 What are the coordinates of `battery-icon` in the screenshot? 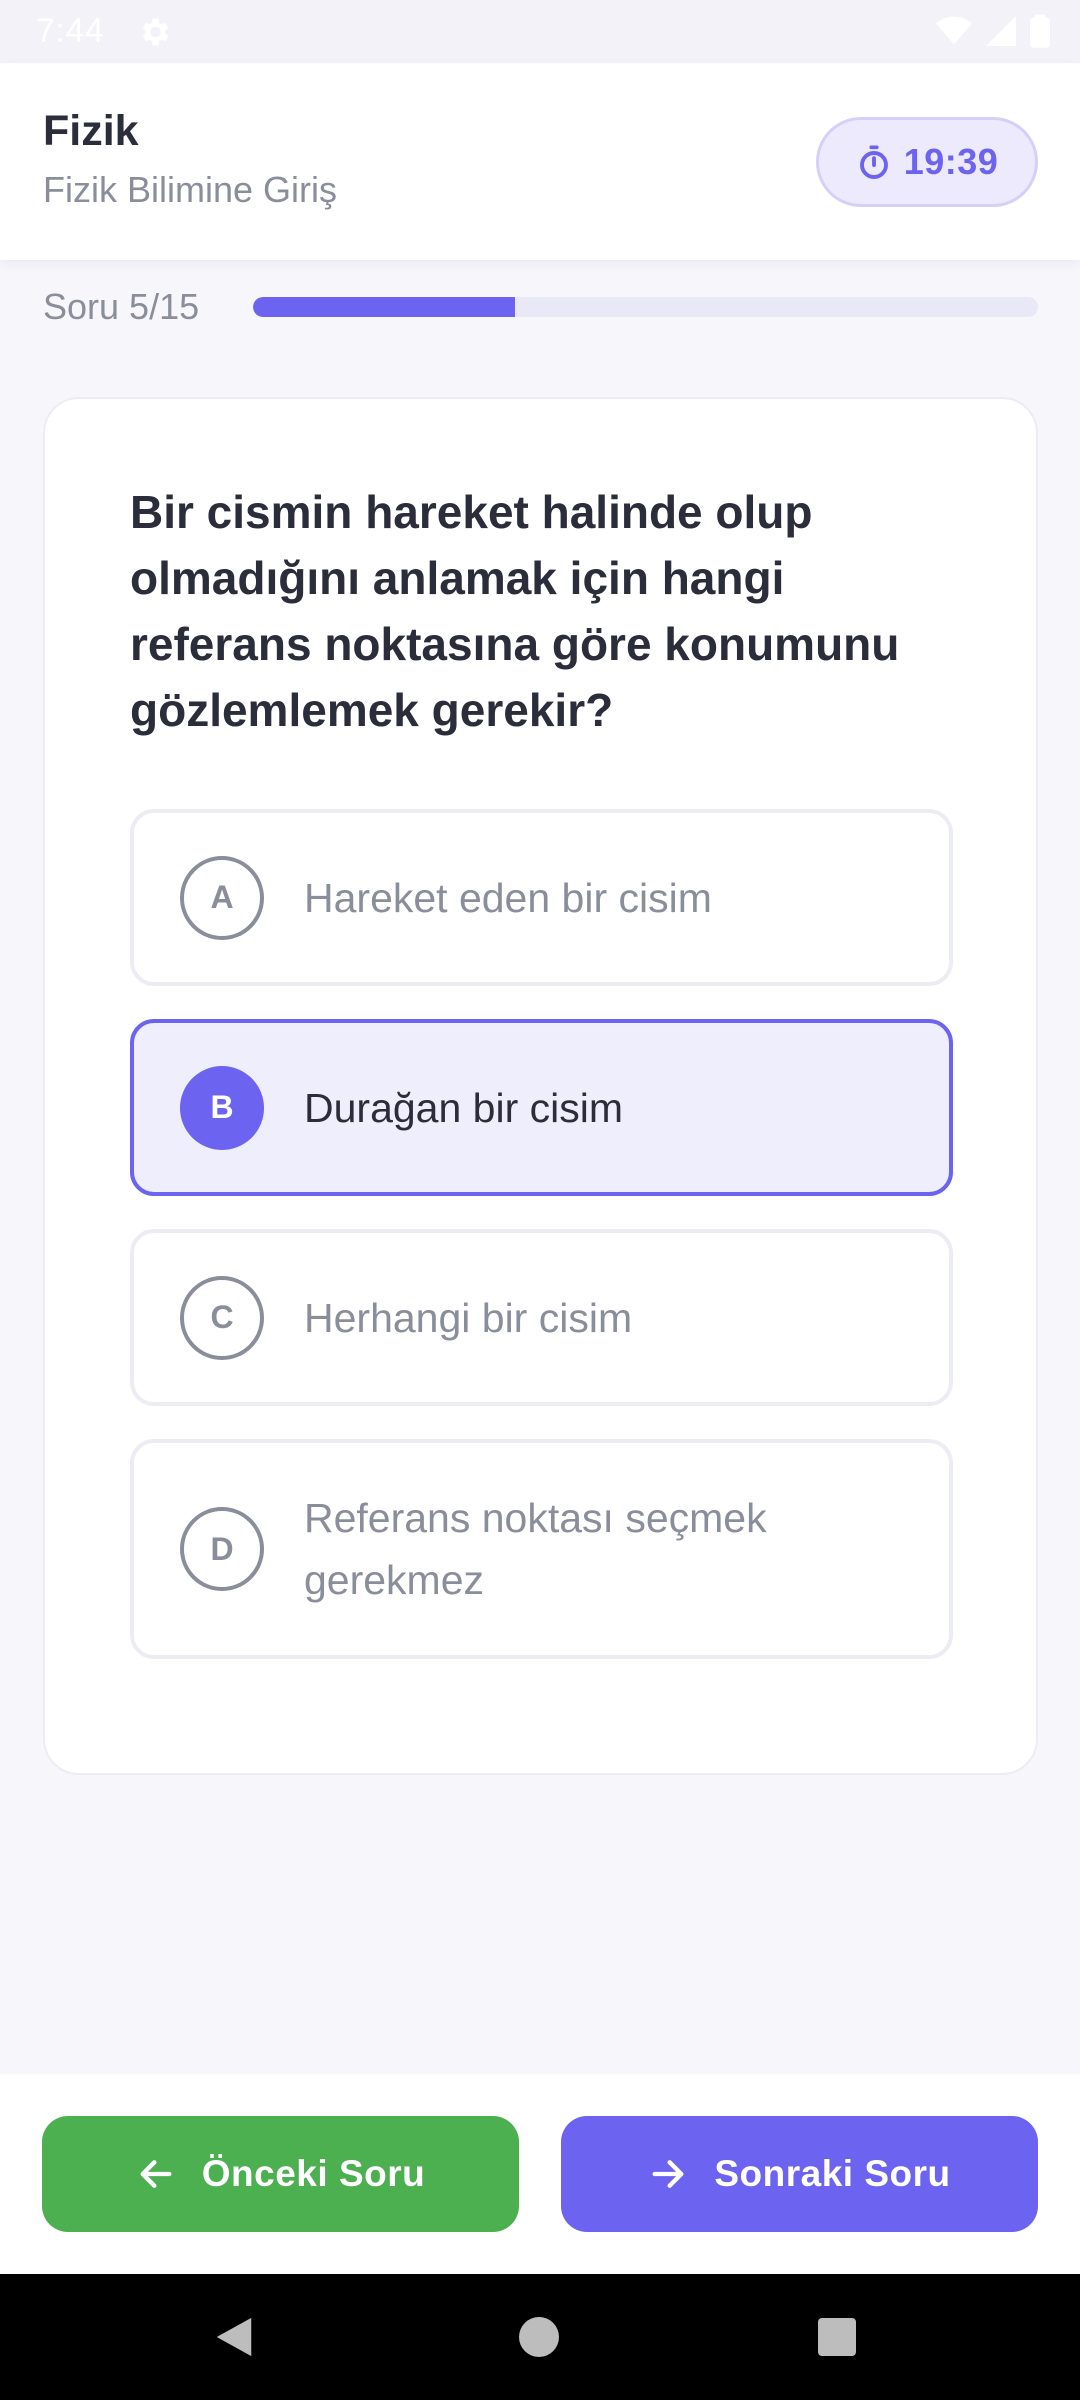 It's located at (1040, 31).